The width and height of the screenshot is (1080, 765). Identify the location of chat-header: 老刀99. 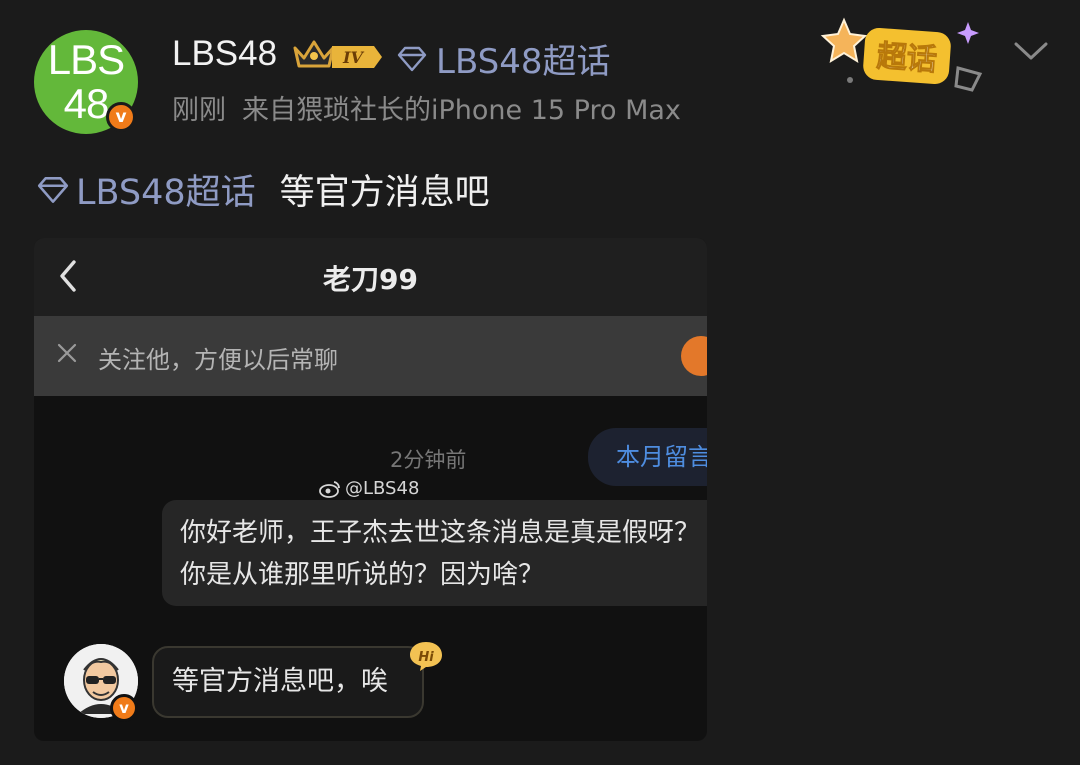
(370, 277).